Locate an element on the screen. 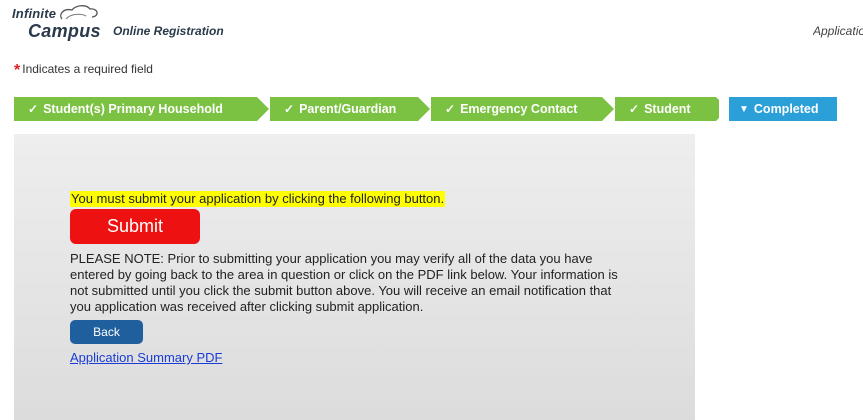 The height and width of the screenshot is (420, 863). application-summary-pdf-link: Application Summary PDF is located at coordinates (146, 357).